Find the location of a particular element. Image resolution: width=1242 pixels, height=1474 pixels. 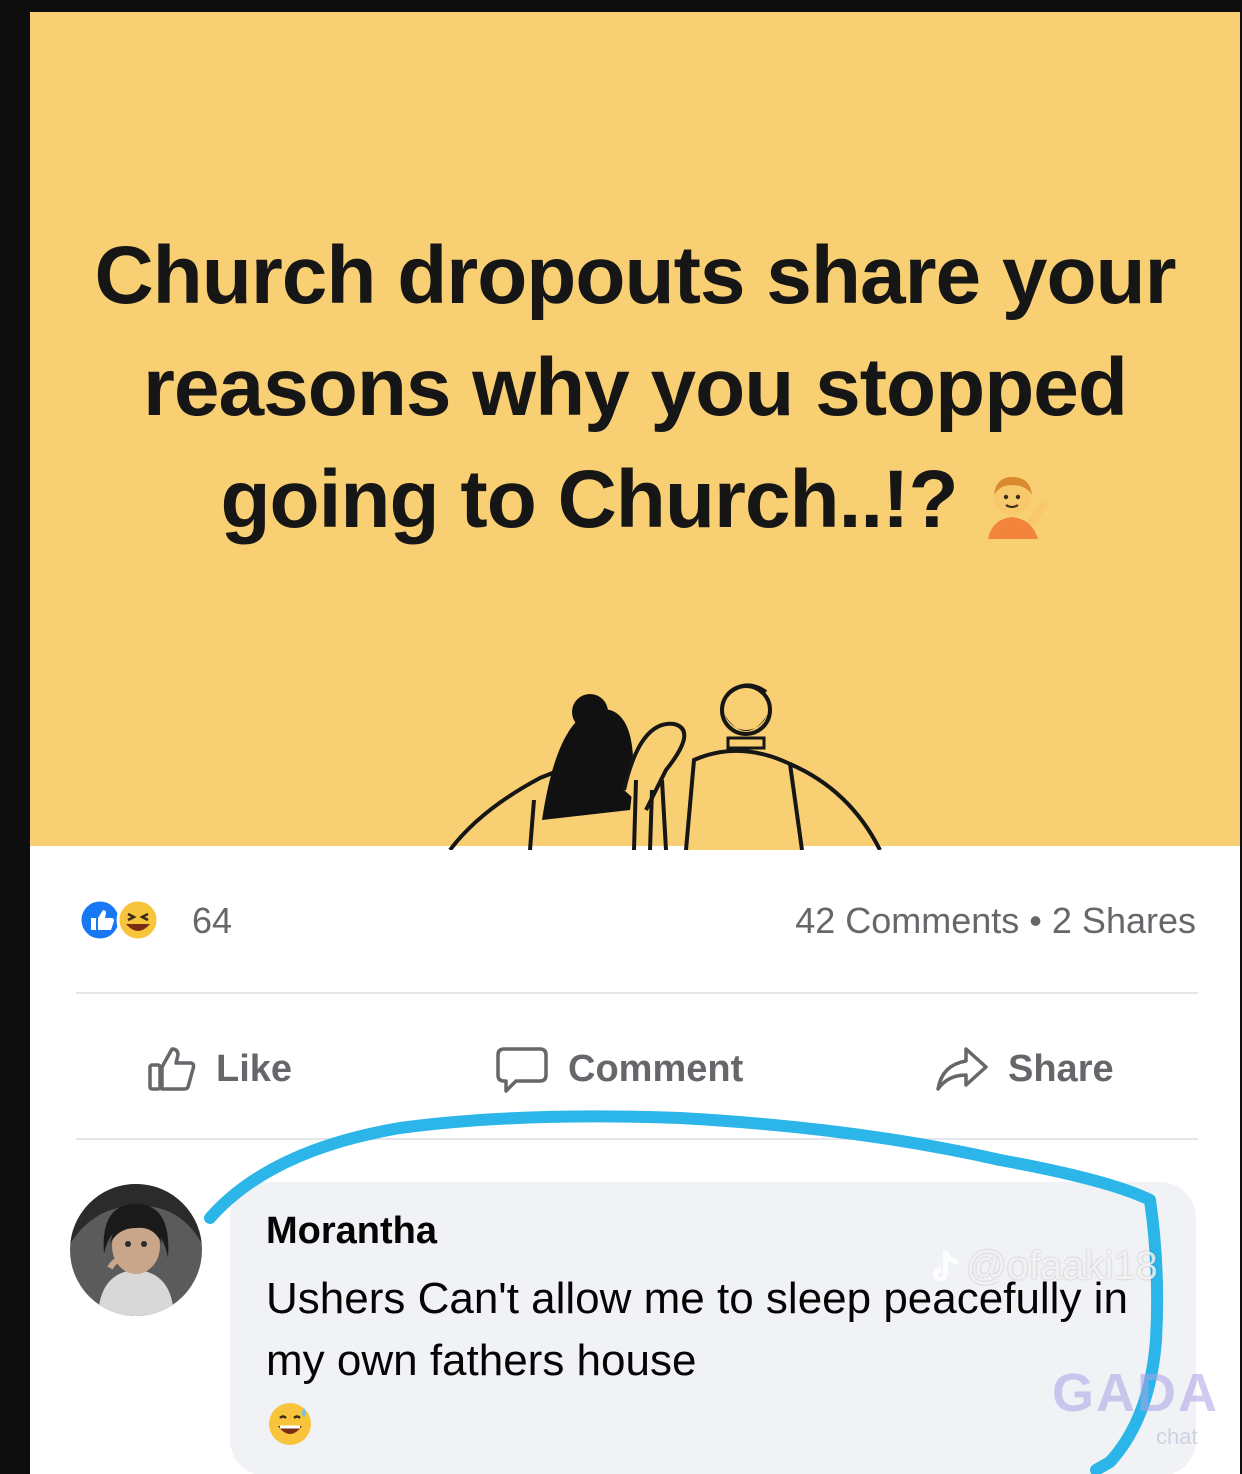

comment-bubble-icon is located at coordinates (522, 1070).